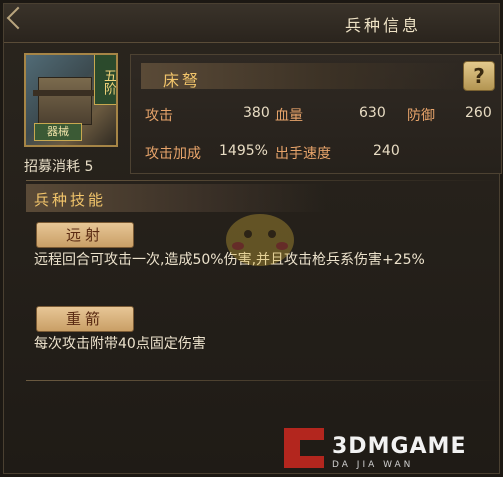 This screenshot has width=503, height=477. Describe the element at coordinates (330, 115) in the screenshot. I see `stat-hp: 血量 630` at that location.